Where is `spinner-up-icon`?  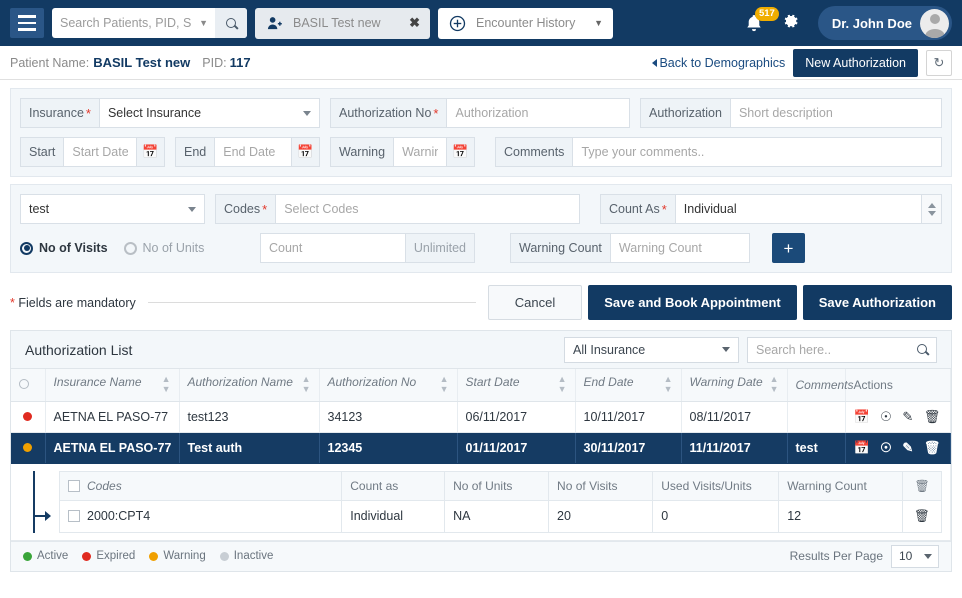 spinner-up-icon is located at coordinates (931, 205).